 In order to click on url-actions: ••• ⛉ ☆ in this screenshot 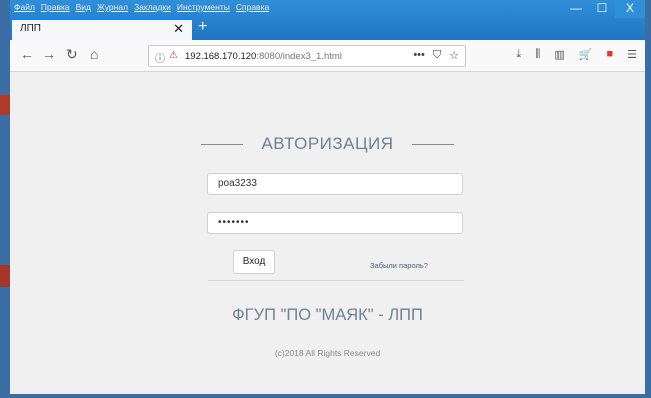, I will do `click(436, 55)`.